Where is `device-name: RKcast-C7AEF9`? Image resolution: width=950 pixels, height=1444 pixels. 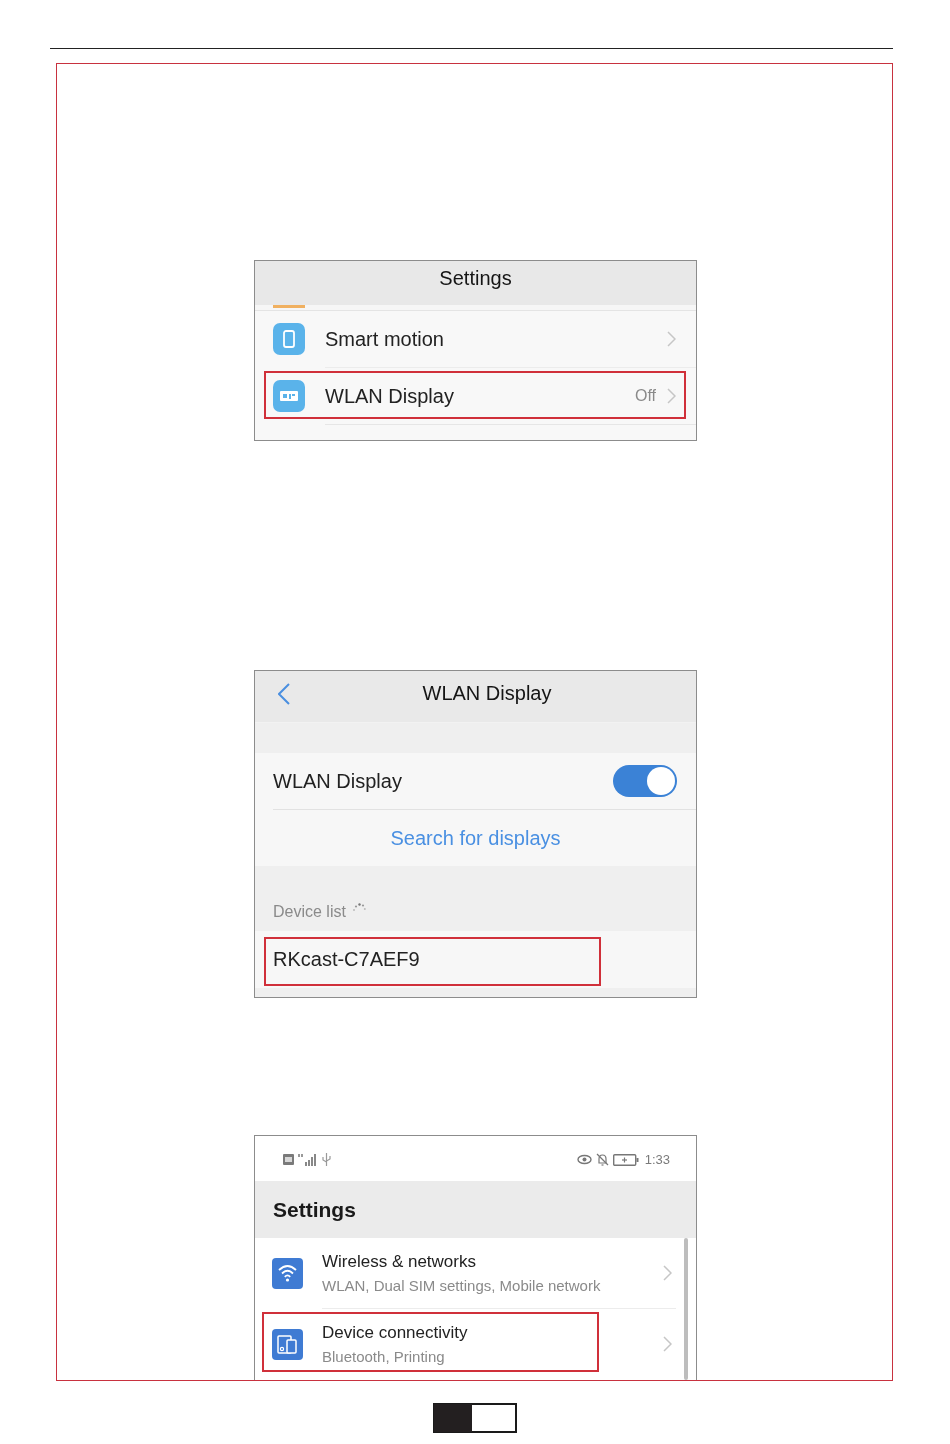
device-name: RKcast-C7AEF9 is located at coordinates (346, 959).